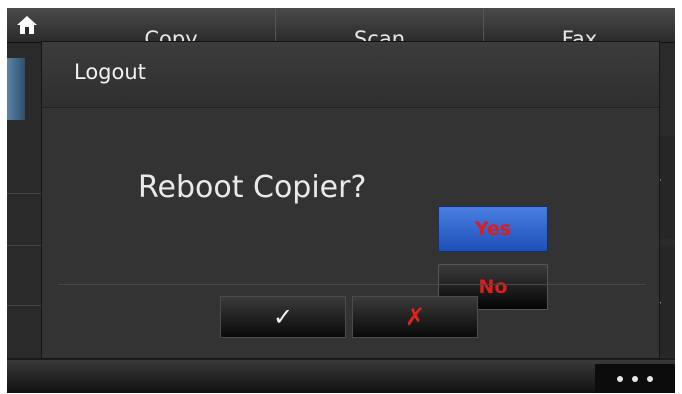  What do you see at coordinates (352, 284) in the screenshot?
I see `dialog-divider` at bounding box center [352, 284].